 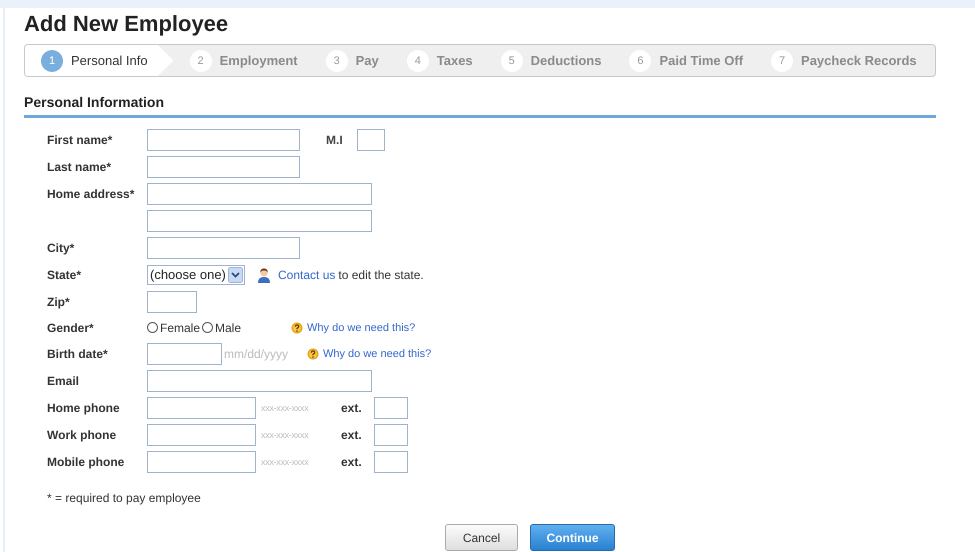 I want to click on field-label: Home phone, so click(x=83, y=407).